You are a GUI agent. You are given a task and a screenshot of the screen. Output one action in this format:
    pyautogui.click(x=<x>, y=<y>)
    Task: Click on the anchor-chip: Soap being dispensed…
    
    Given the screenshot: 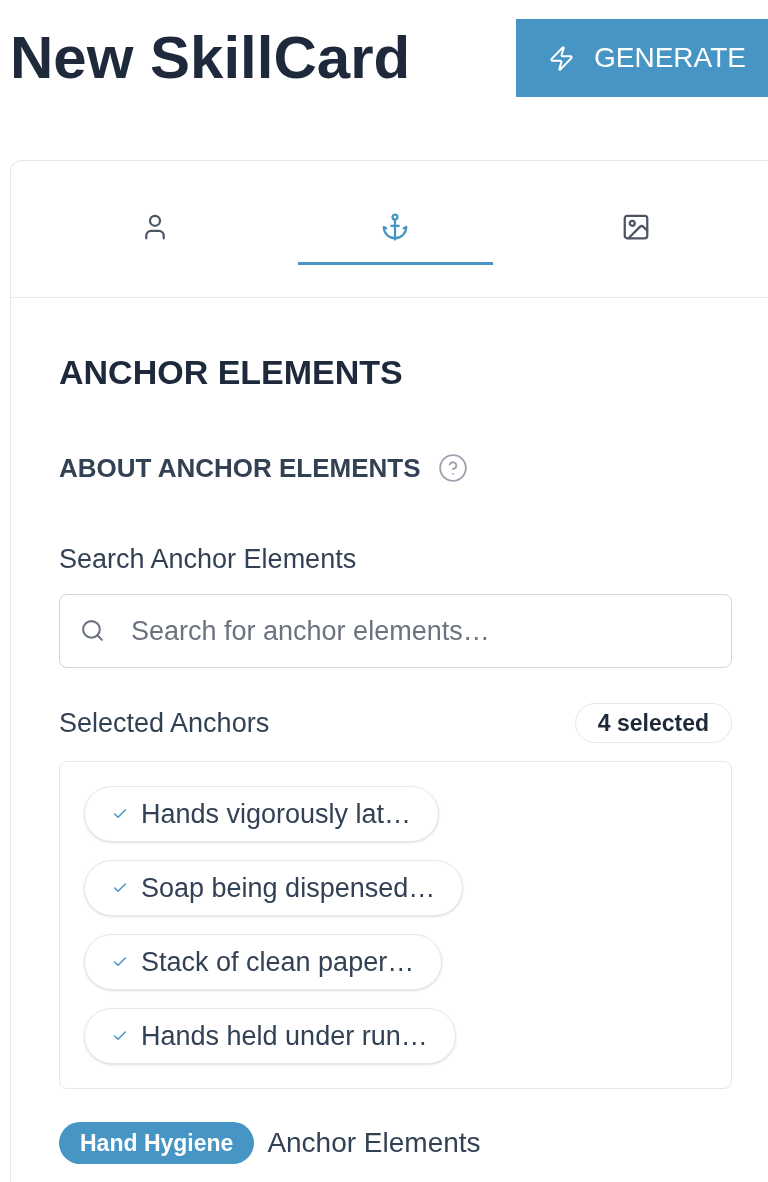 What is the action you would take?
    pyautogui.click(x=274, y=888)
    